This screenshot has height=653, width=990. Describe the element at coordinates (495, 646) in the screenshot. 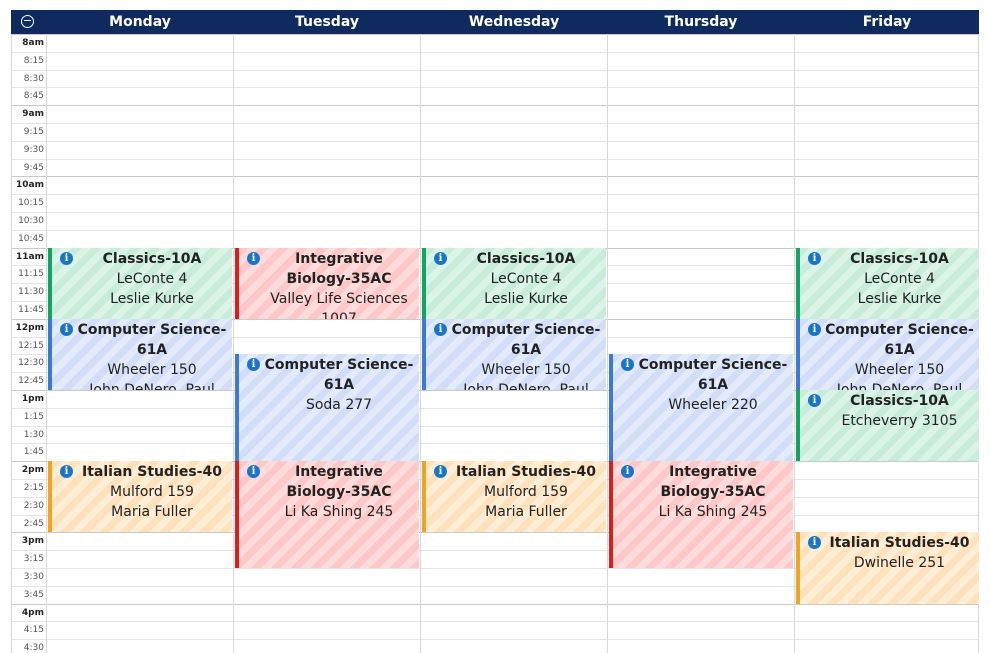

I see `time-slot-row: 4:30` at that location.